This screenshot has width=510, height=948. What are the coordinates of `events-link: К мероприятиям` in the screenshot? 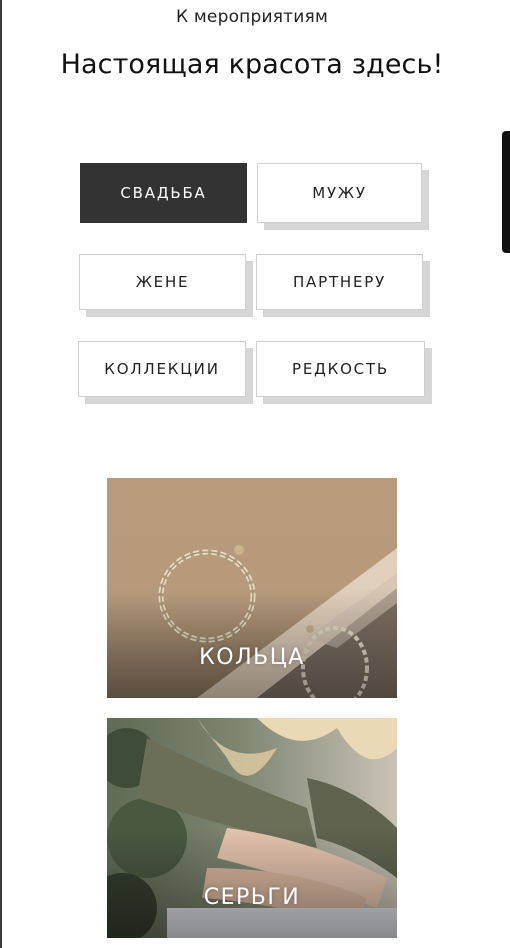 It's located at (252, 17).